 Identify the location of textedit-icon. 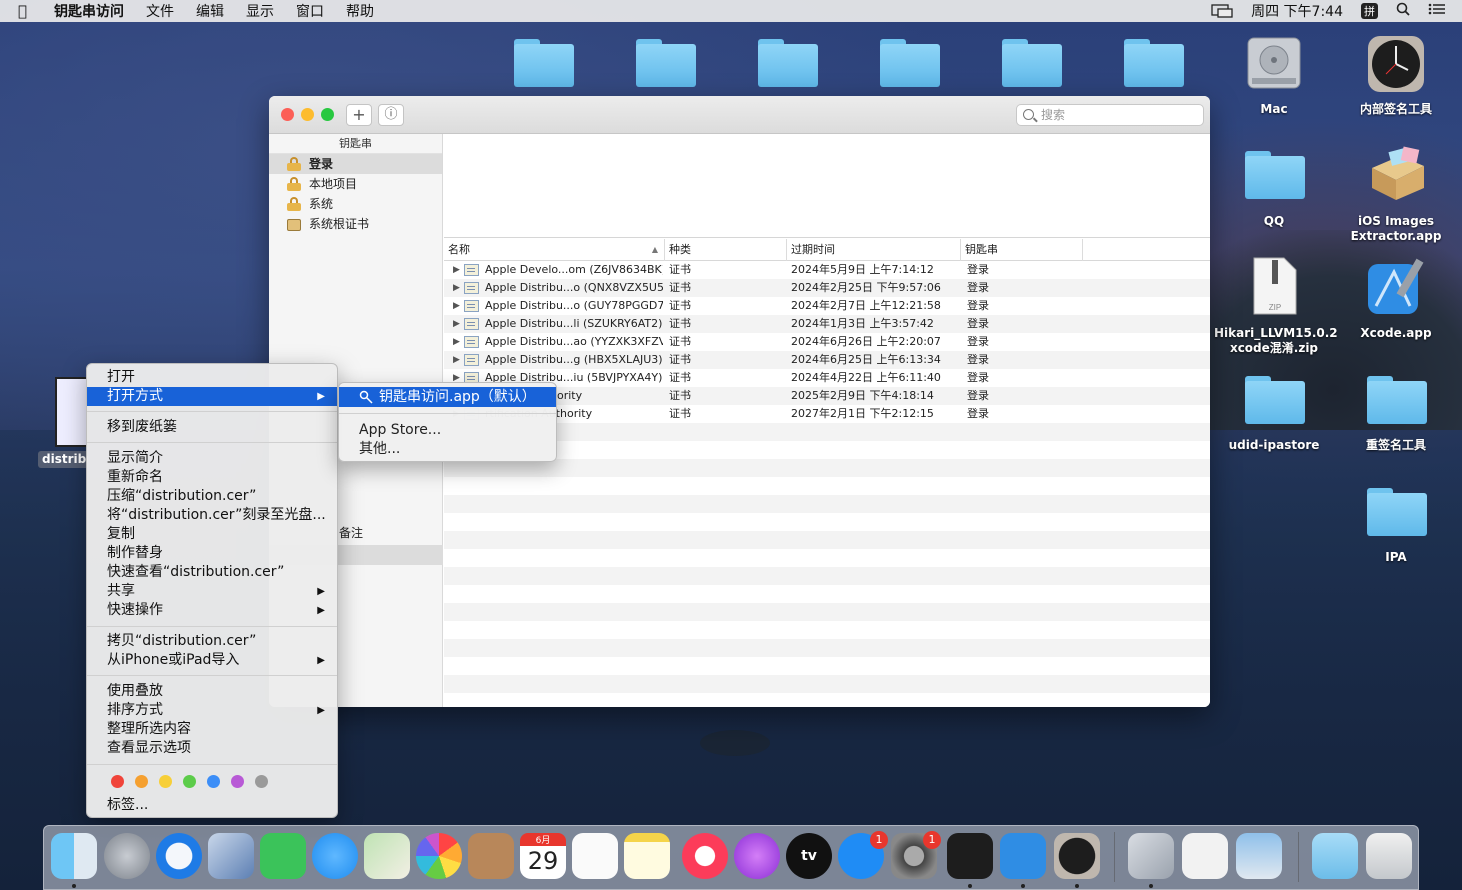
(1205, 856).